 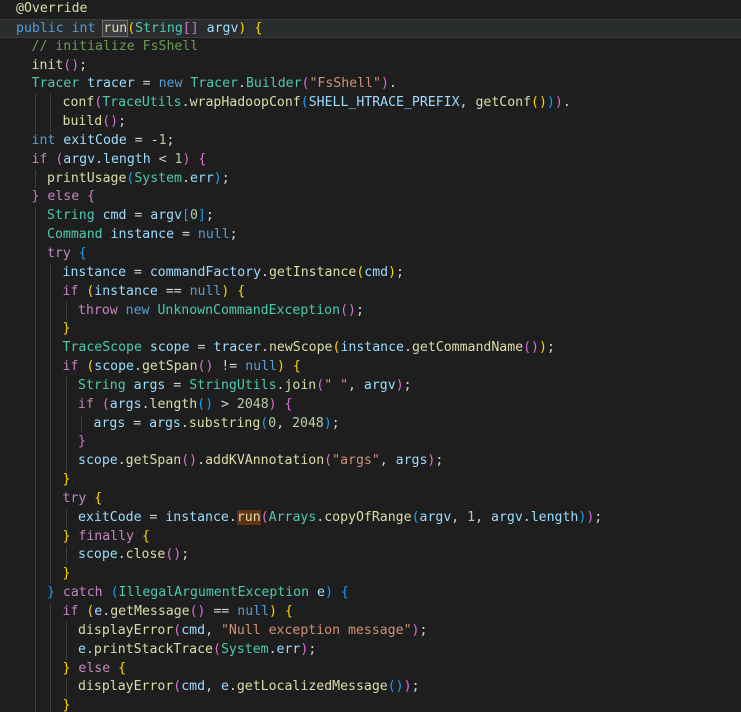 I want to click on code-line: if (args.length() > 2048) {, so click(x=370, y=405).